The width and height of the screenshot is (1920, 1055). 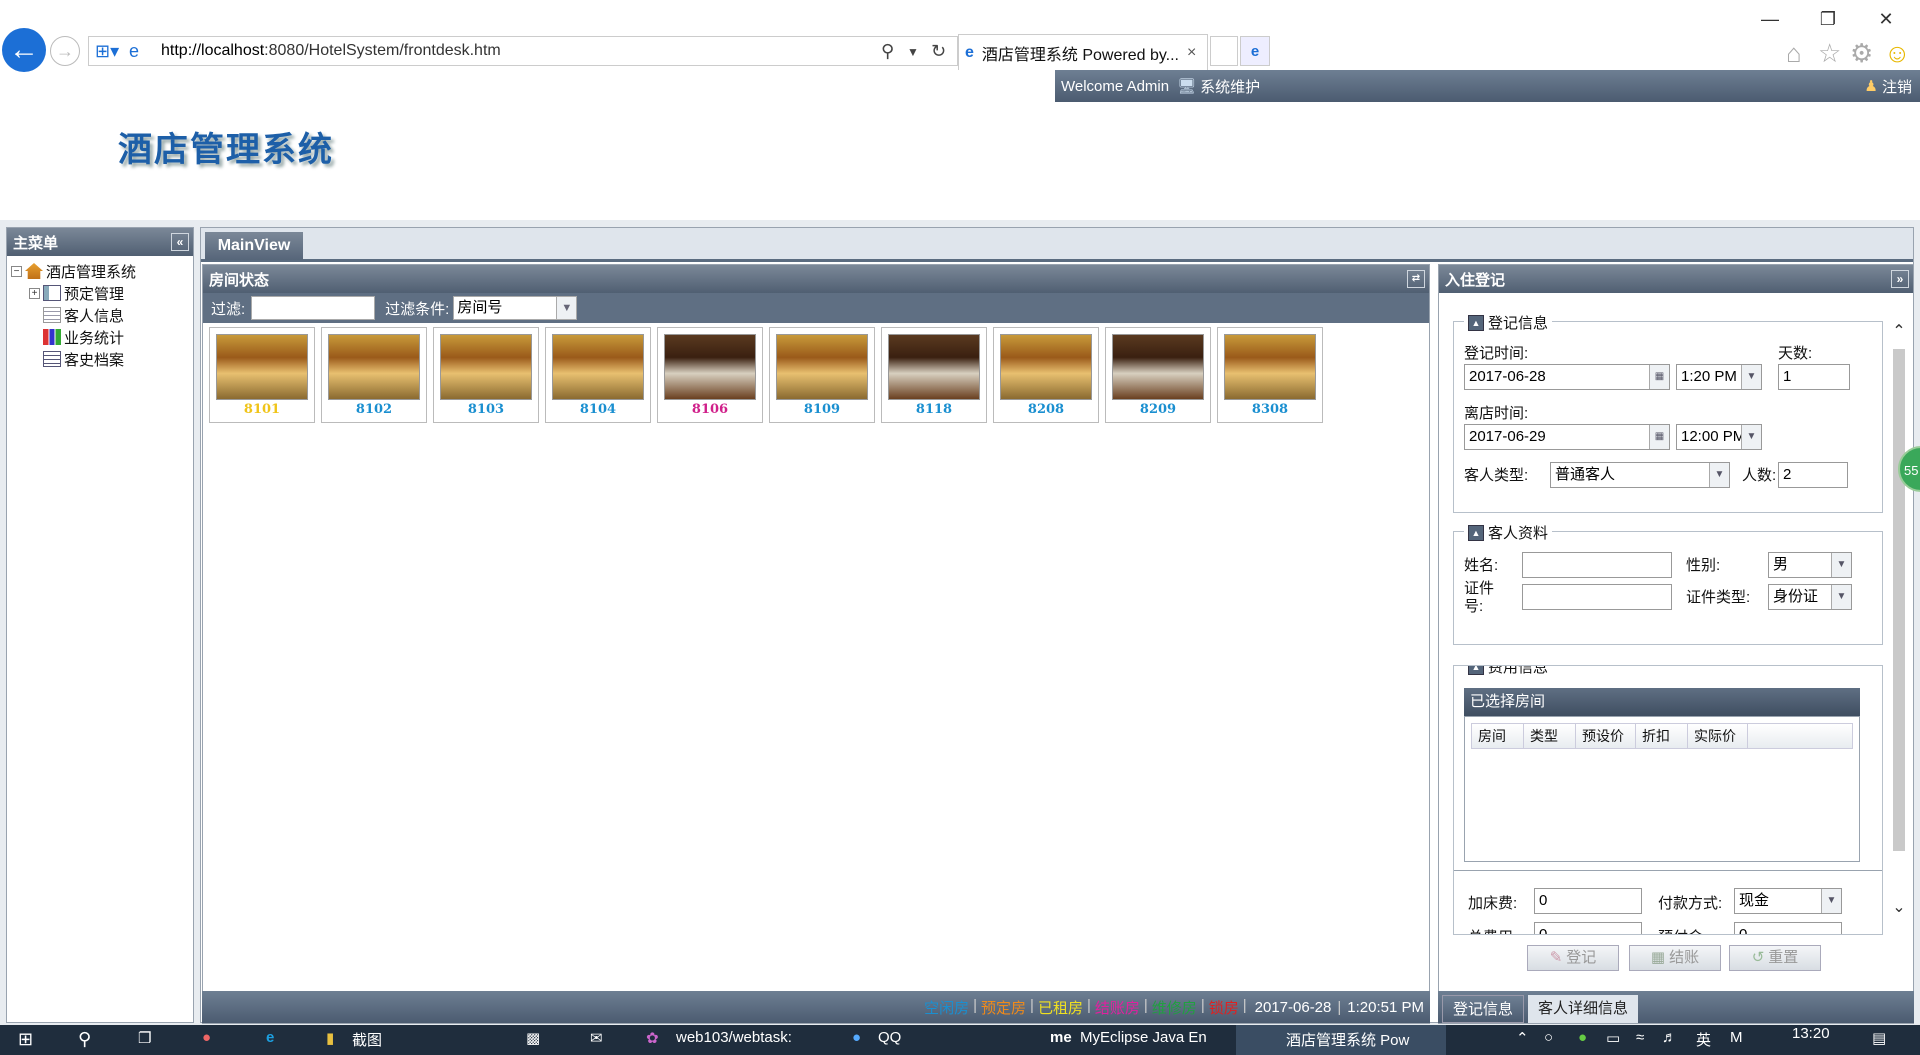 What do you see at coordinates (1640, 1037) in the screenshot?
I see `wifi-icon: ≈` at bounding box center [1640, 1037].